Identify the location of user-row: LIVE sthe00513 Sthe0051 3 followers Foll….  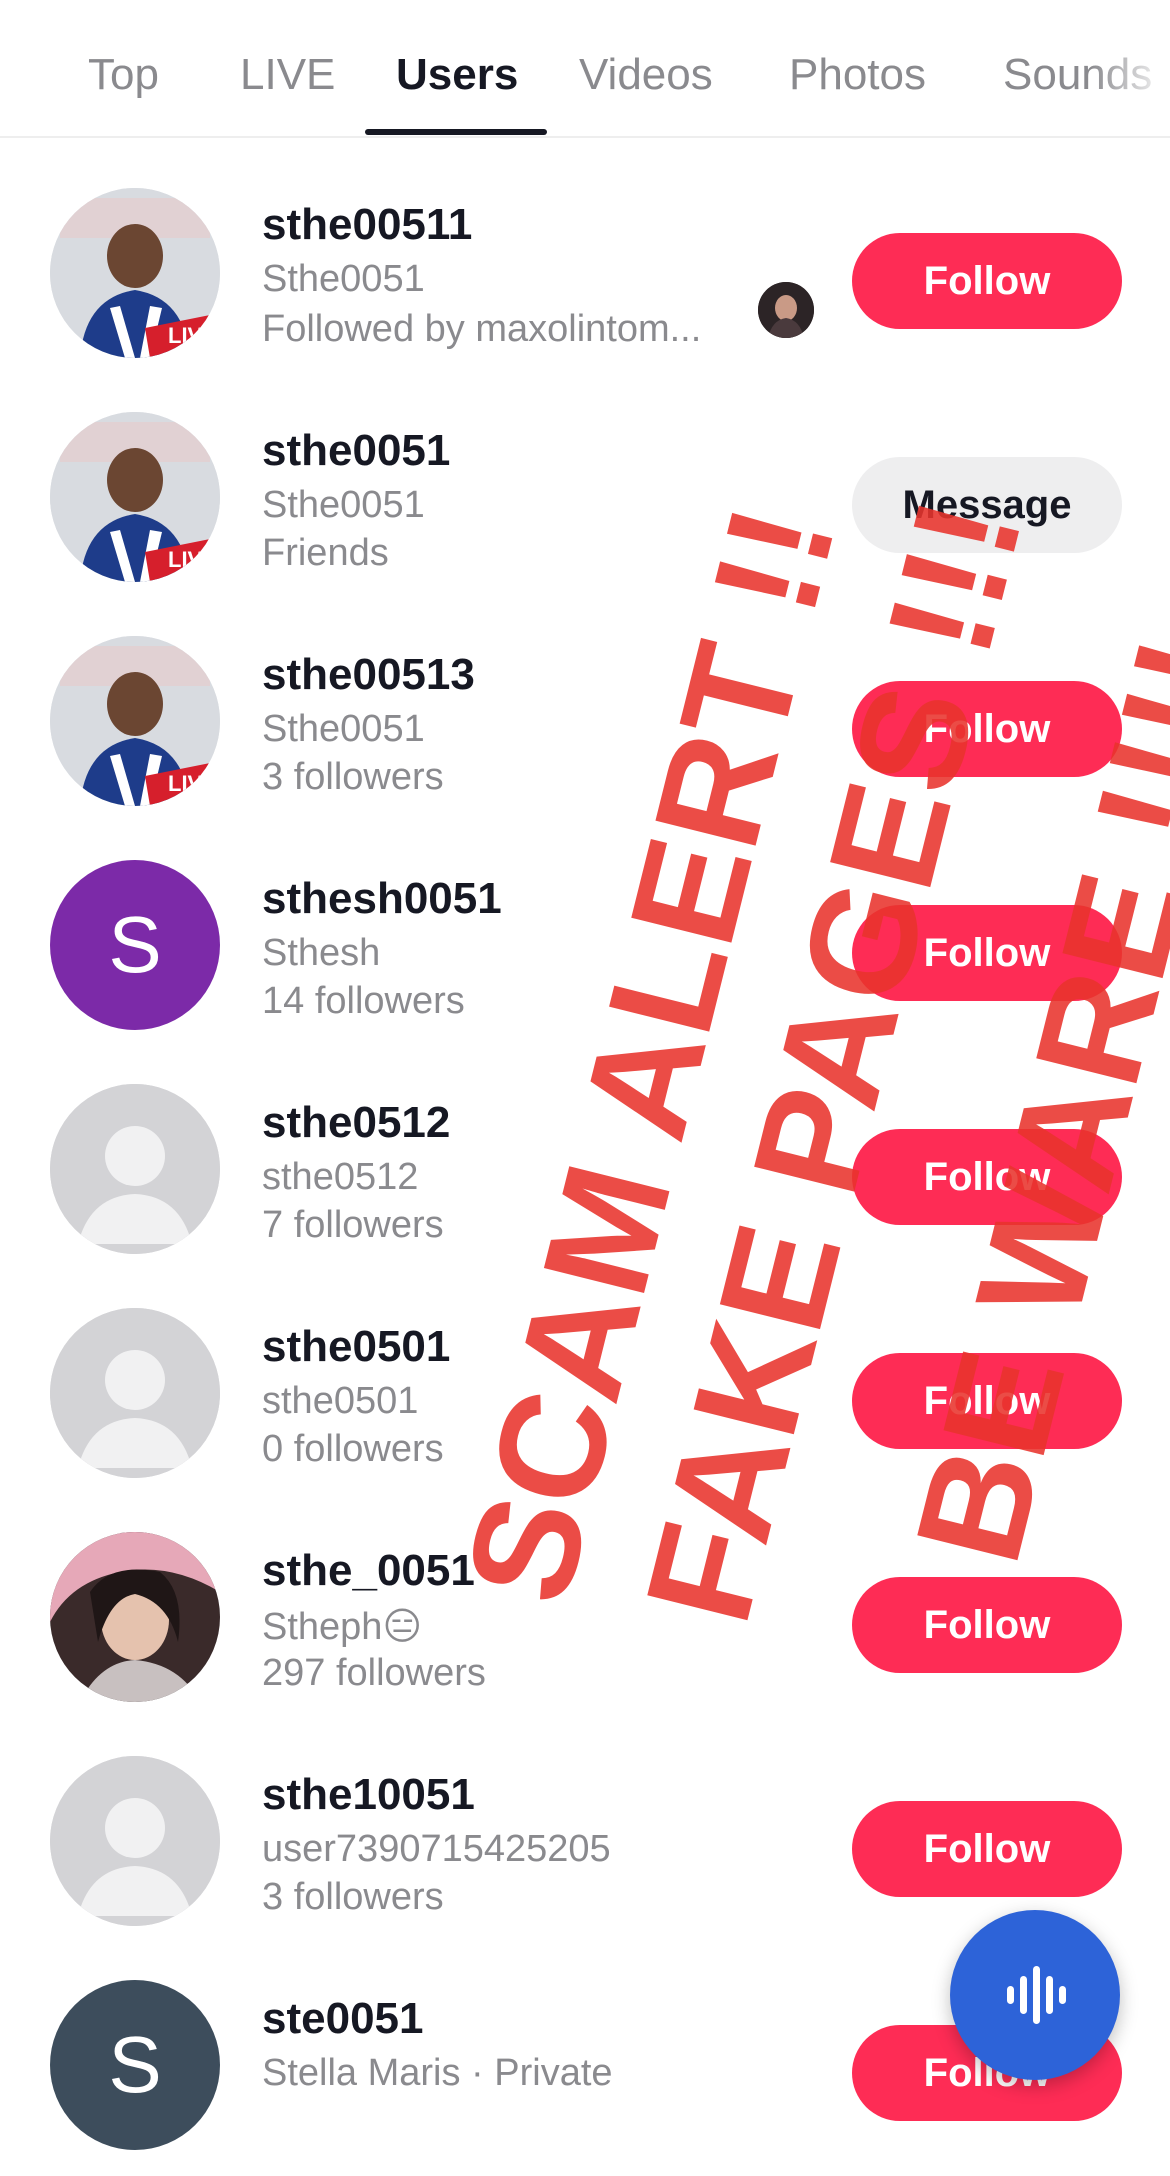
(585, 720).